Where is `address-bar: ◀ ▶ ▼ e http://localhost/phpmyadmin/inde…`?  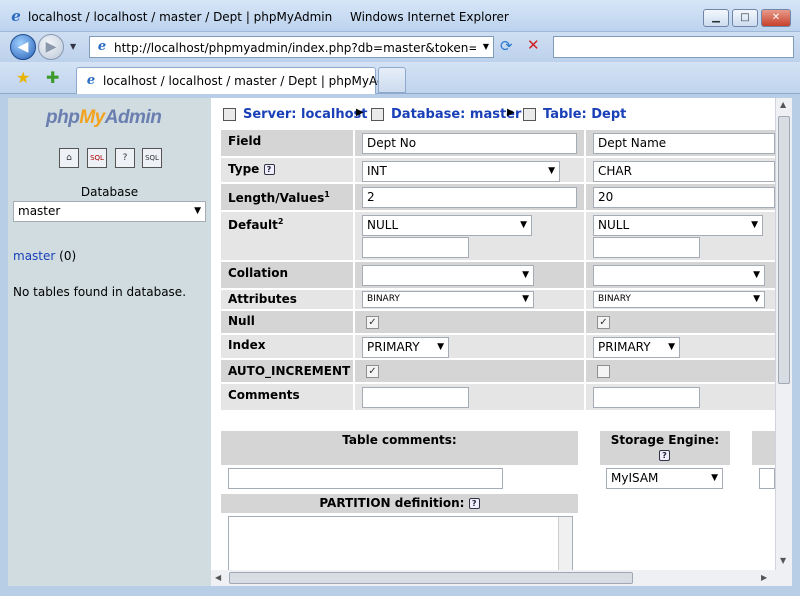 address-bar: ◀ ▶ ▼ e http://localhost/phpmyadmin/inde… is located at coordinates (400, 47).